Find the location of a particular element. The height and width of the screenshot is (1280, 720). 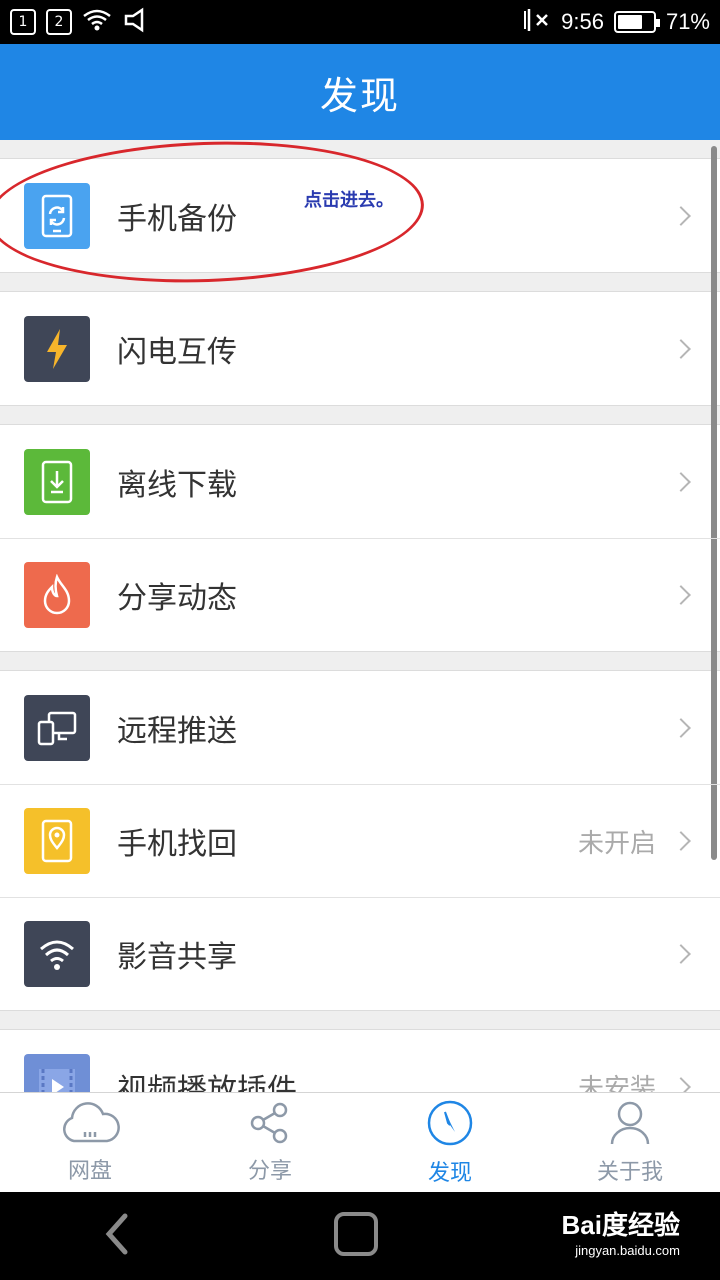

offline-download-icon is located at coordinates (57, 481).